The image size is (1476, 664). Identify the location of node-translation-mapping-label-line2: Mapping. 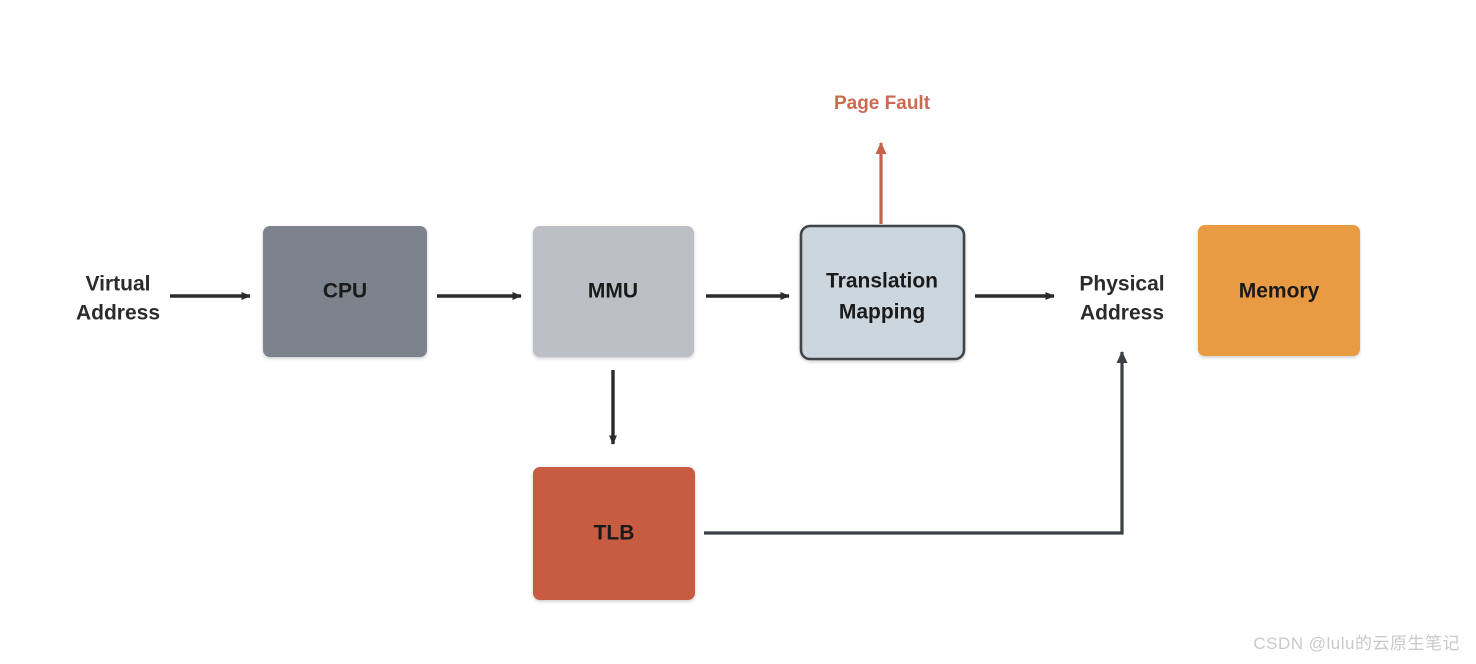
(882, 312).